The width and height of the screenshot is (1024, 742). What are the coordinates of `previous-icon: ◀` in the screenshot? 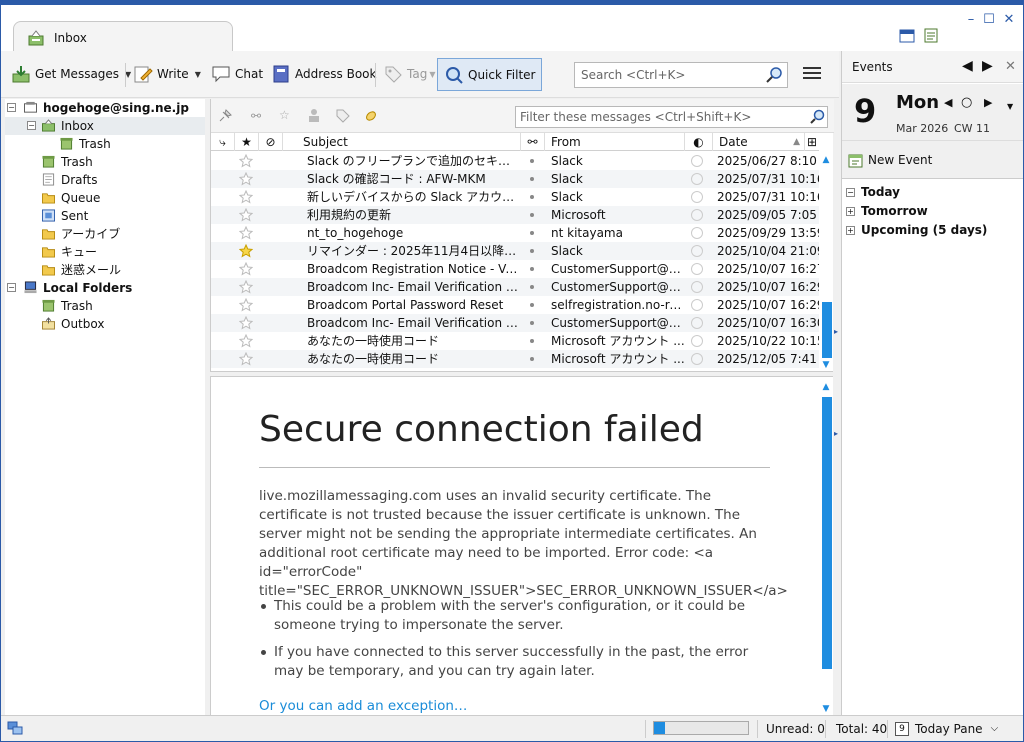 It's located at (967, 66).